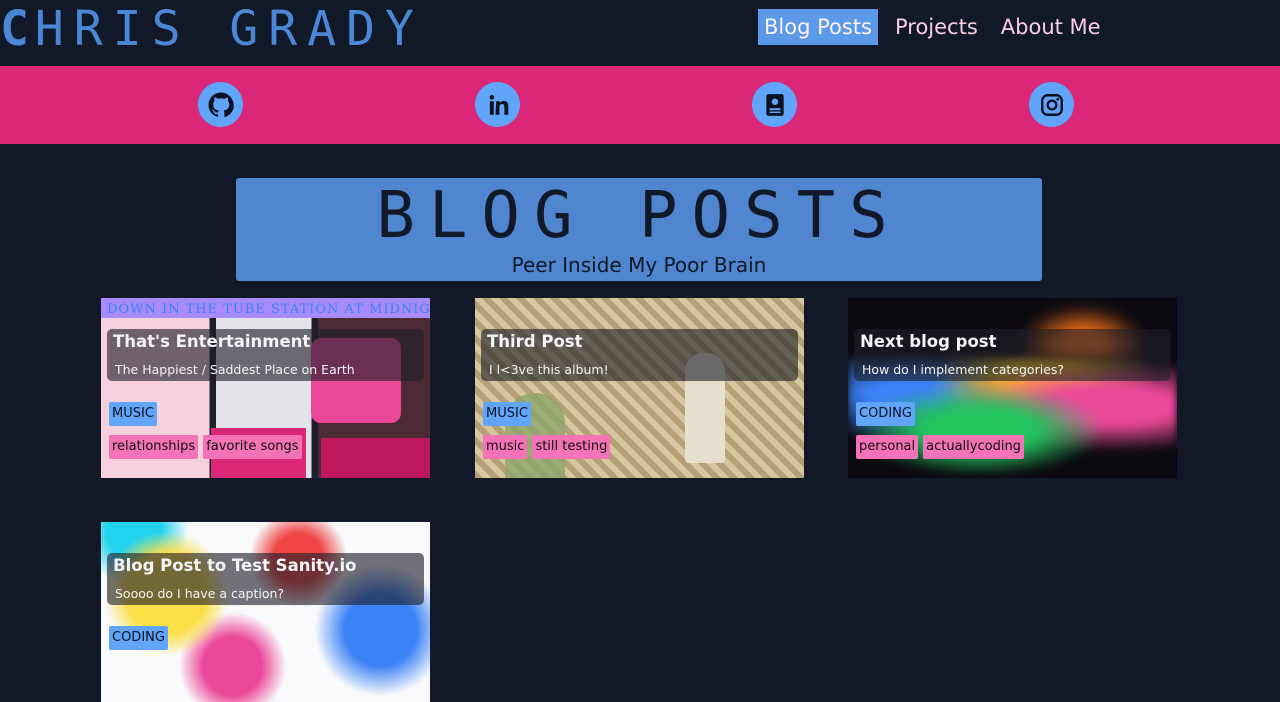  I want to click on tag-chip: relationships, so click(154, 447).